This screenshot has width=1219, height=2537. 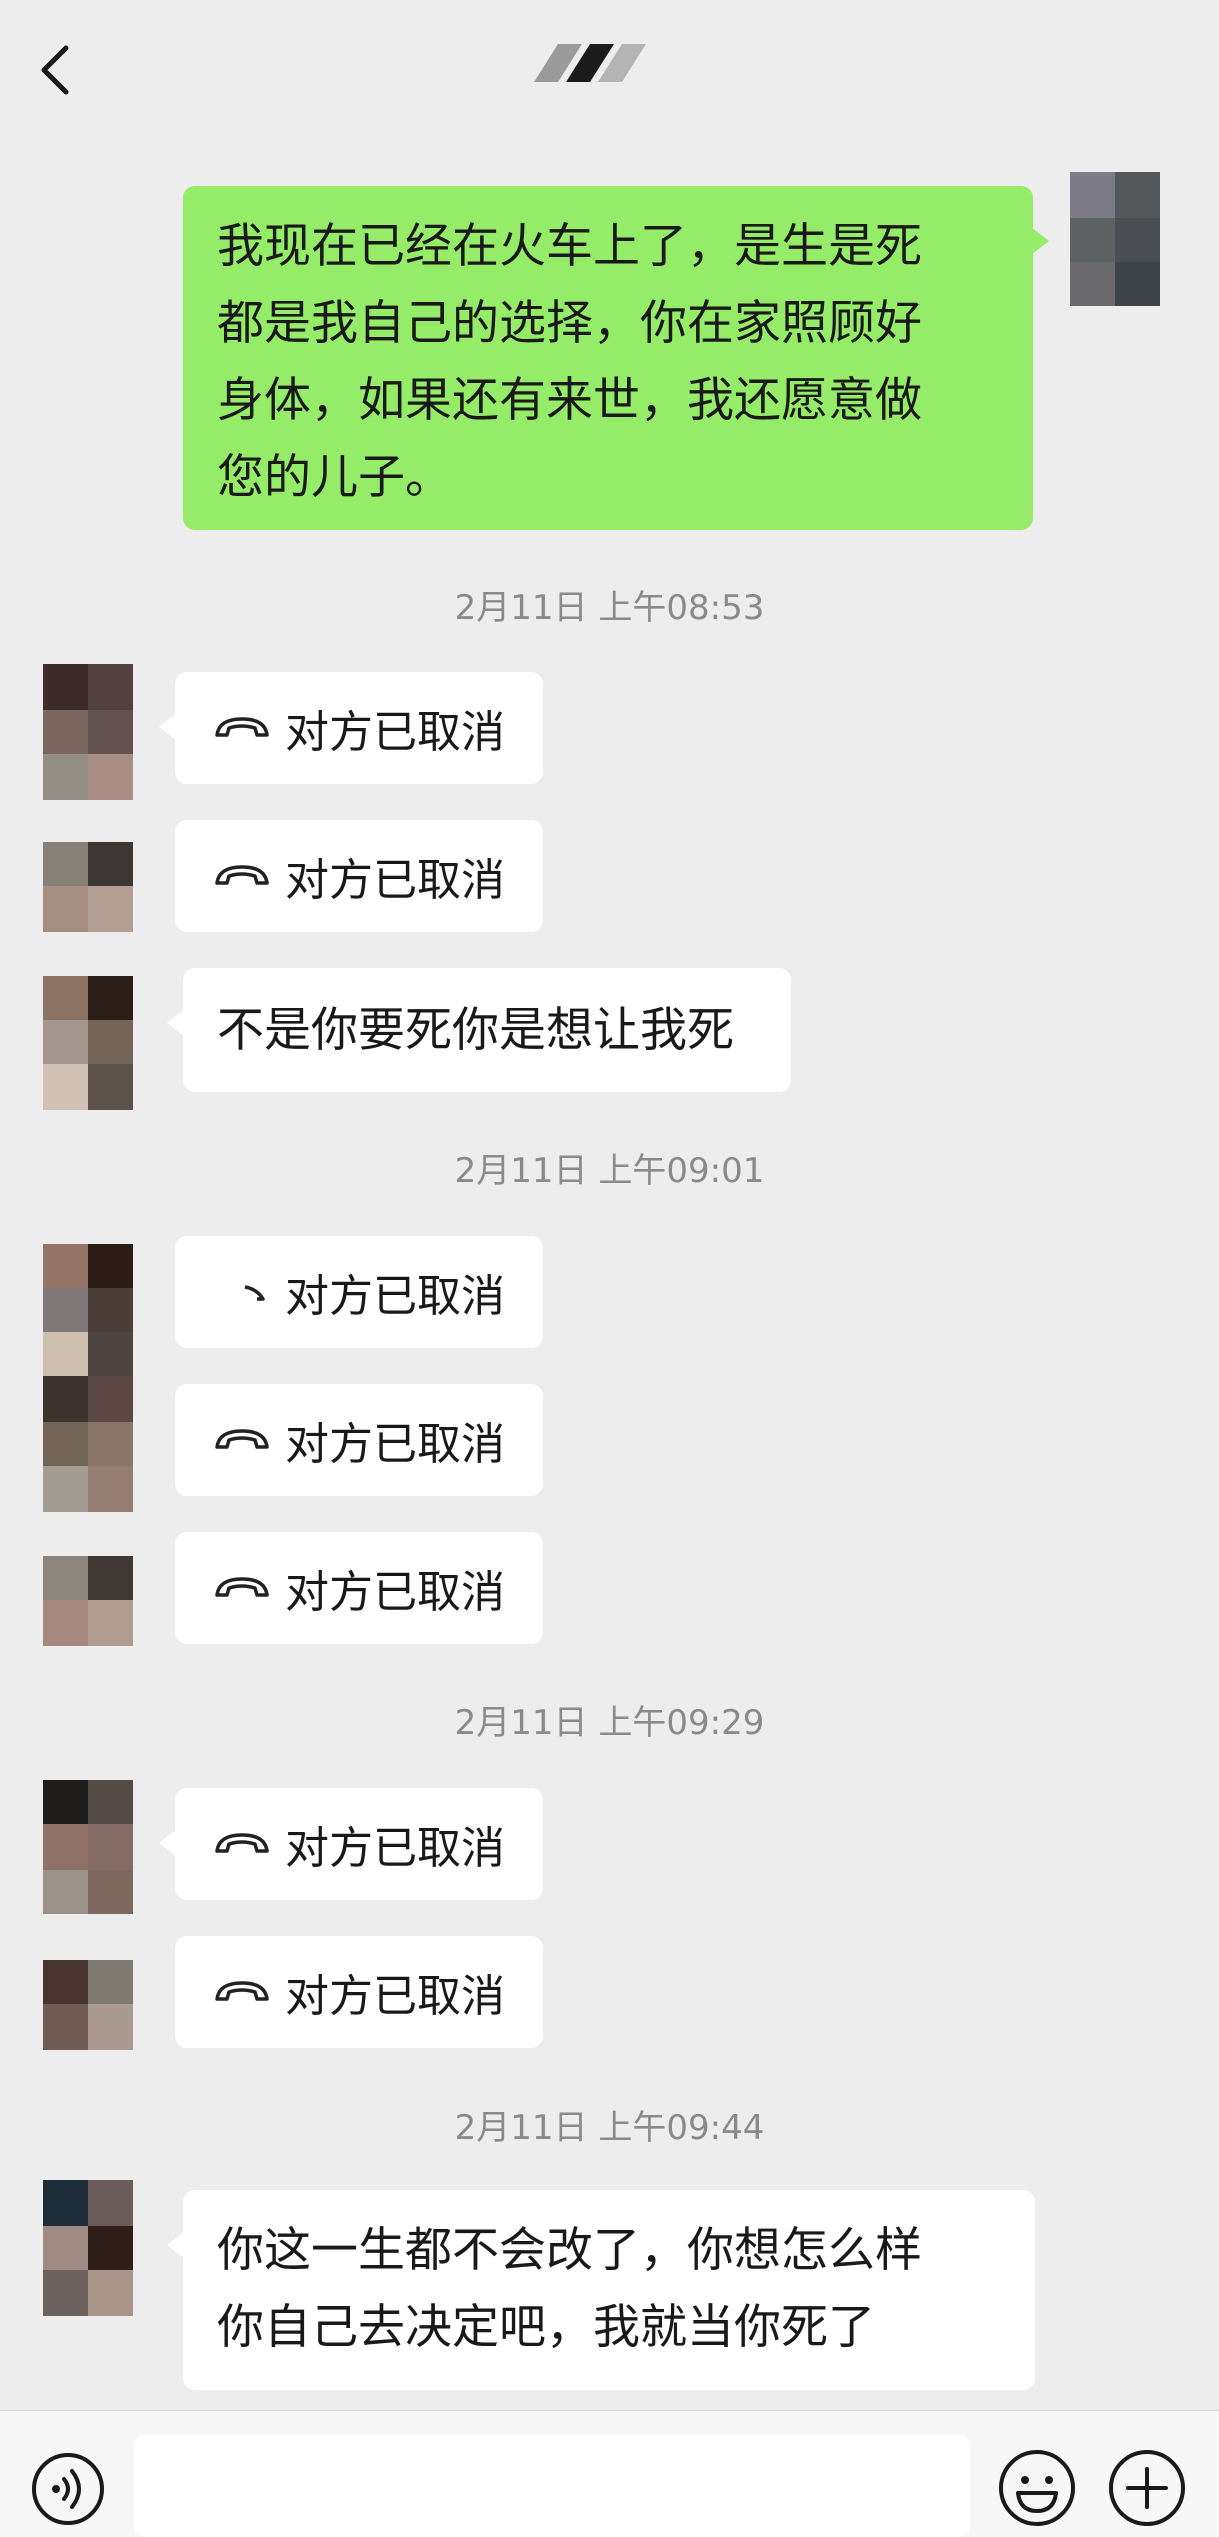 What do you see at coordinates (609, 608) in the screenshot?
I see `timestamp: 2月11日 上午08:53` at bounding box center [609, 608].